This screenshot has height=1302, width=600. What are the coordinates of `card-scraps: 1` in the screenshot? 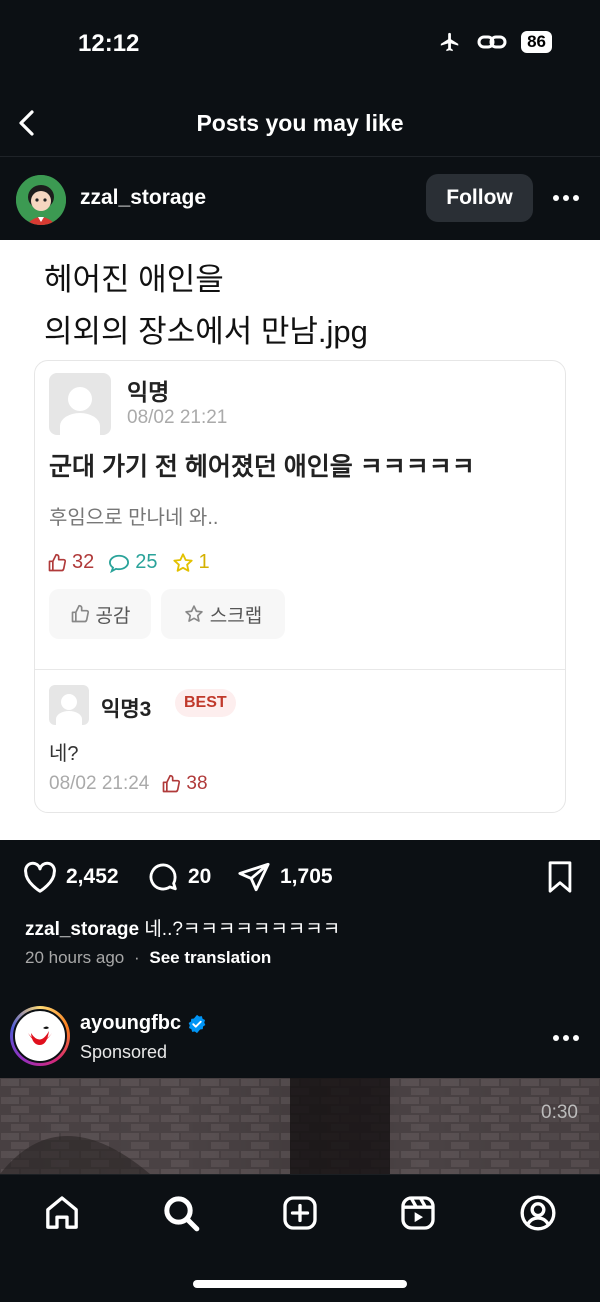 It's located at (191, 562).